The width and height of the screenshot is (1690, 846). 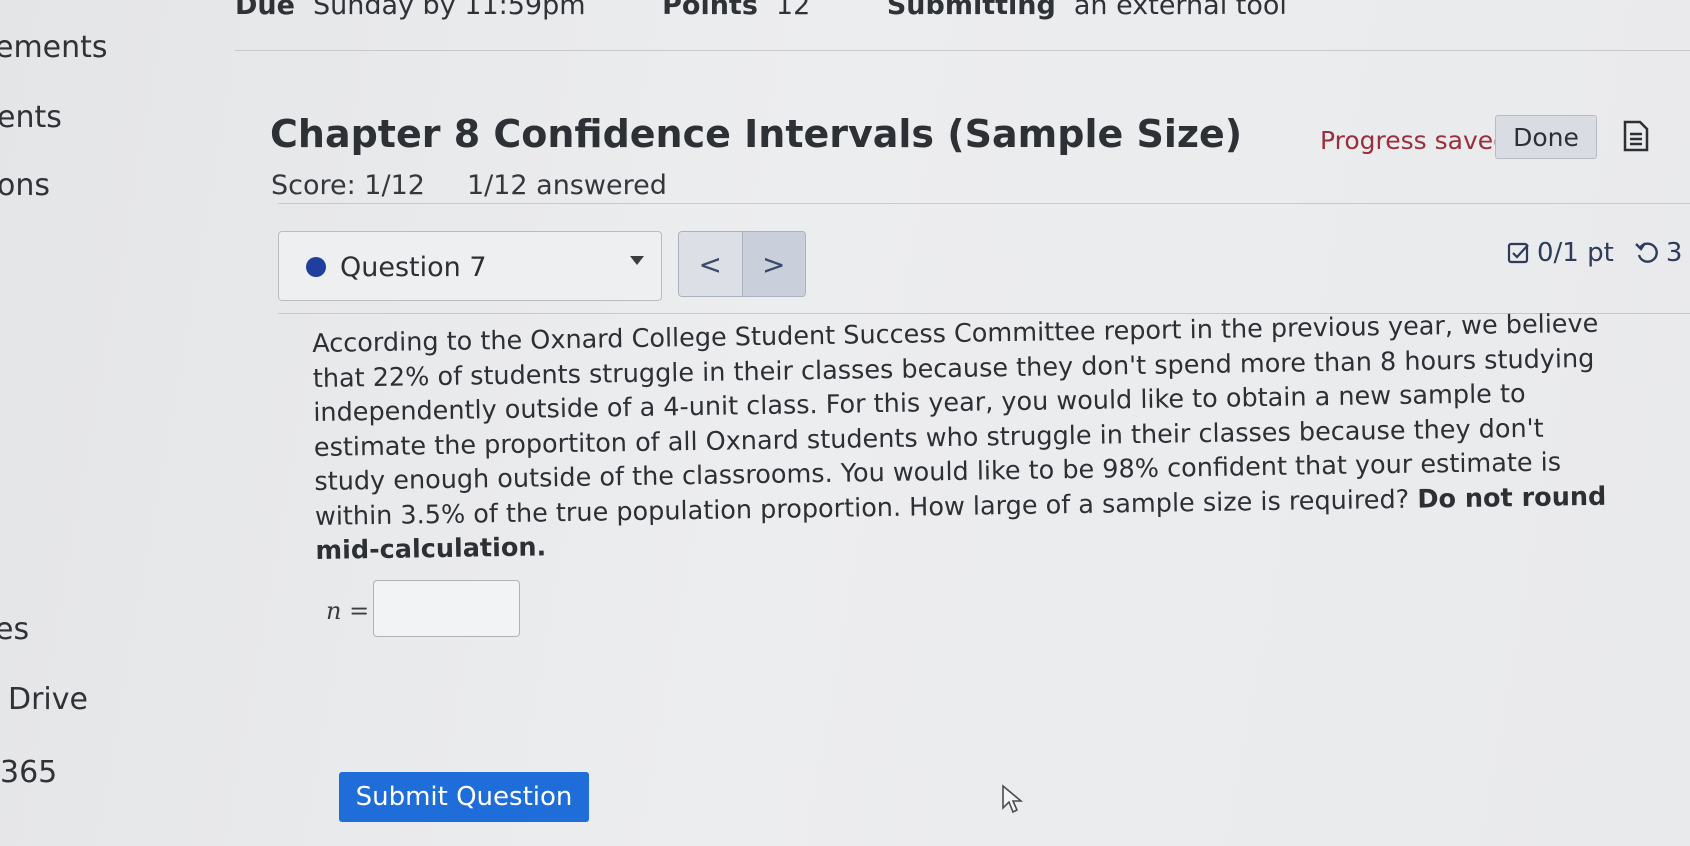 I want to click on answered-text: 1/12 answered, so click(x=566, y=185).